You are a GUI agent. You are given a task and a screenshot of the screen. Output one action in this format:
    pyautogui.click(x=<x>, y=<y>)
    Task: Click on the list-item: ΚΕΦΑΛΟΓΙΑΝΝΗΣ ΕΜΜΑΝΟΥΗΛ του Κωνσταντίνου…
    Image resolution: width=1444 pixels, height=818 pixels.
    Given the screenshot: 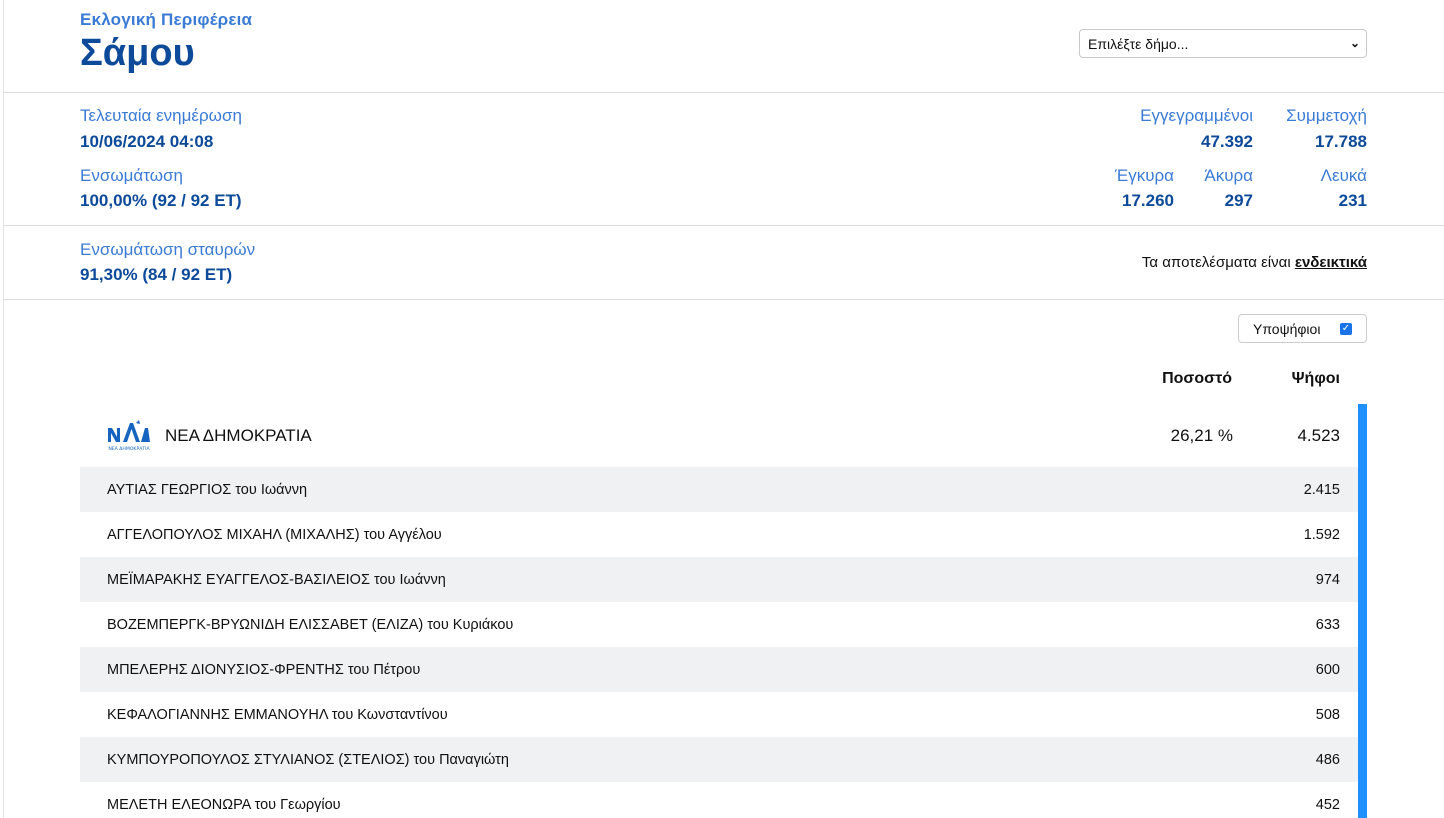 What is the action you would take?
    pyautogui.click(x=719, y=714)
    